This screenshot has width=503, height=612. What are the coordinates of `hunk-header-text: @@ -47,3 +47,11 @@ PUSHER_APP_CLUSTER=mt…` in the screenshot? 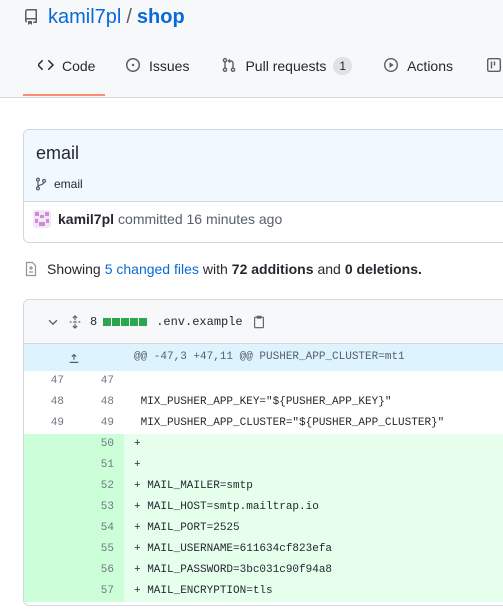 It's located at (313, 357).